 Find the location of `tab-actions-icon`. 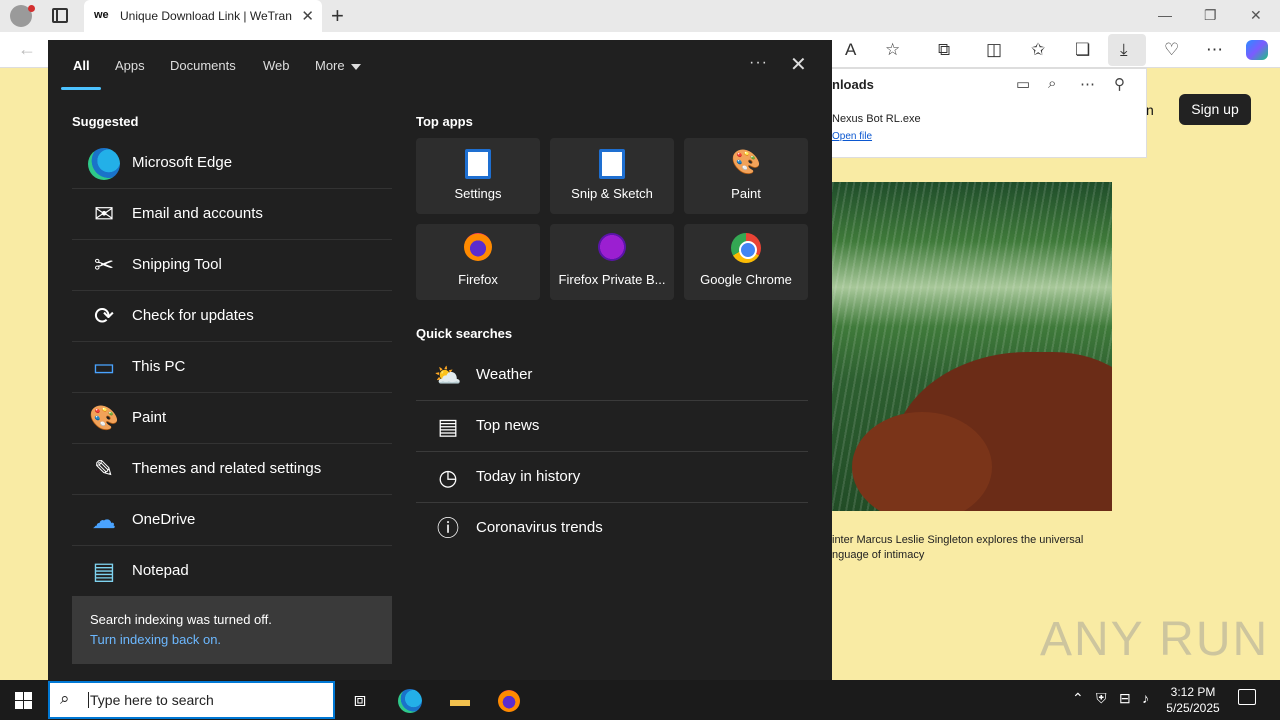

tab-actions-icon is located at coordinates (60, 15).